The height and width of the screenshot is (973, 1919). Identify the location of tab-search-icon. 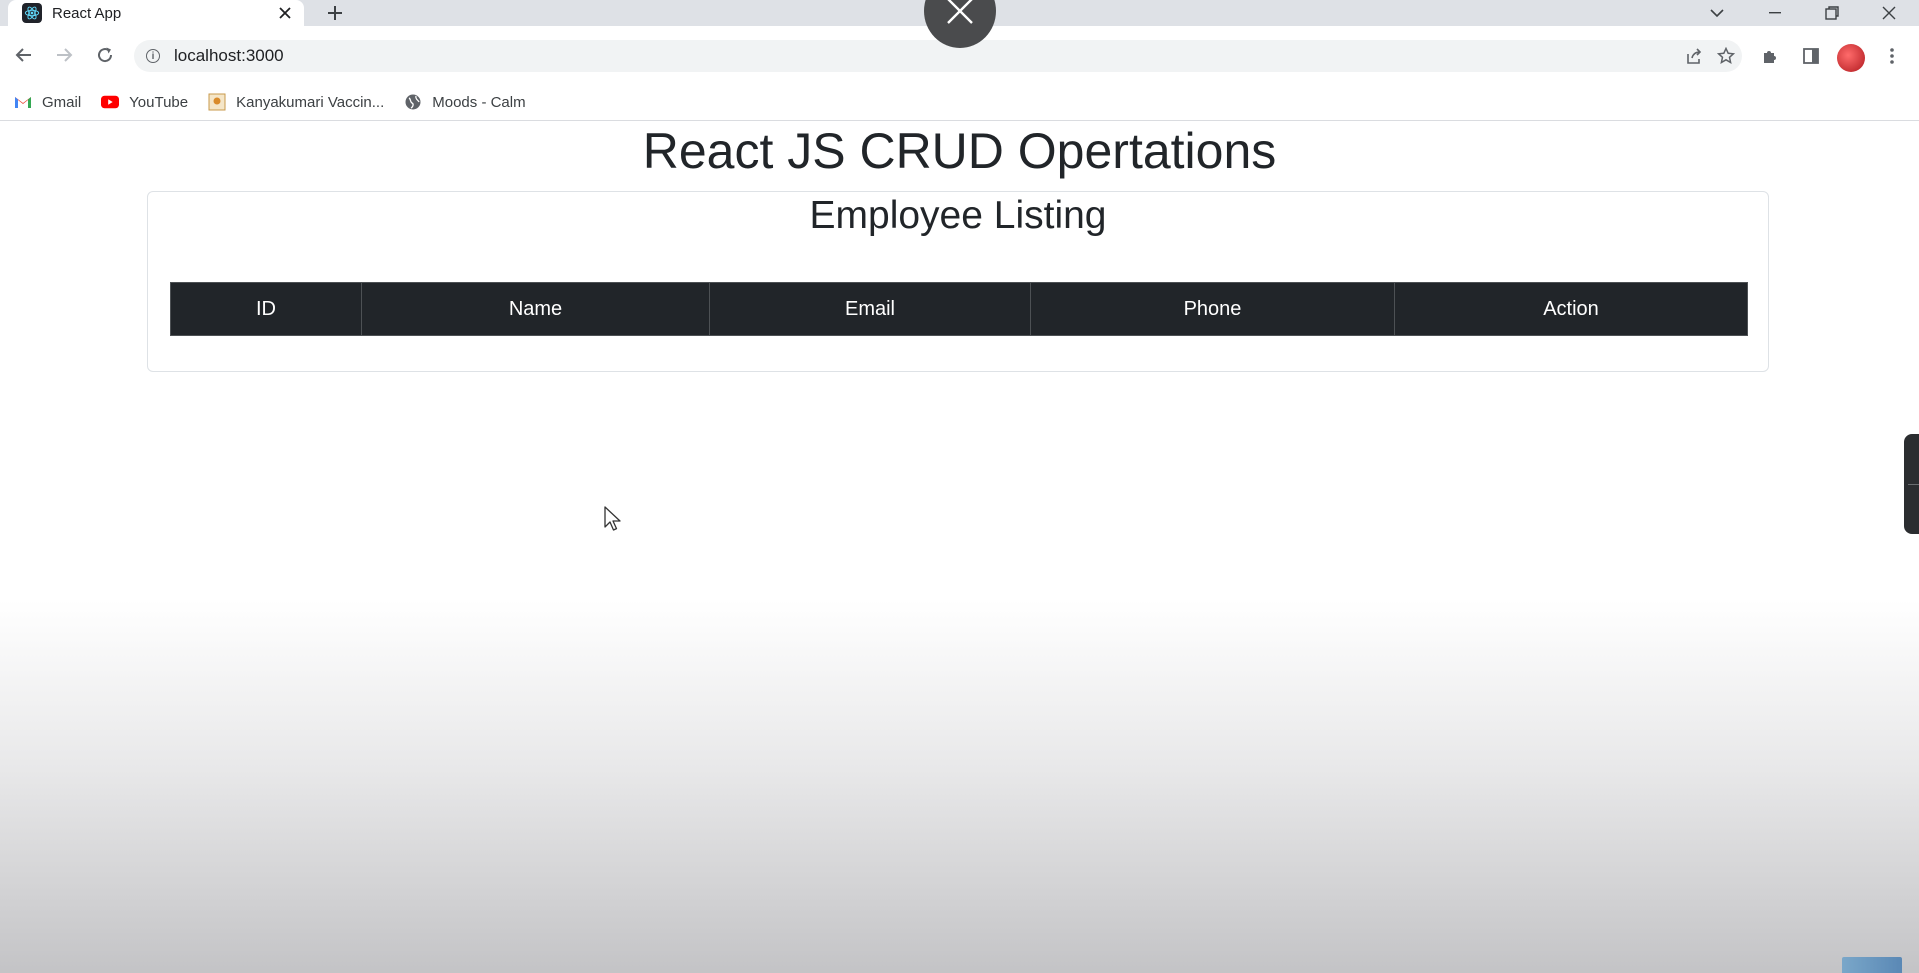
(1717, 13).